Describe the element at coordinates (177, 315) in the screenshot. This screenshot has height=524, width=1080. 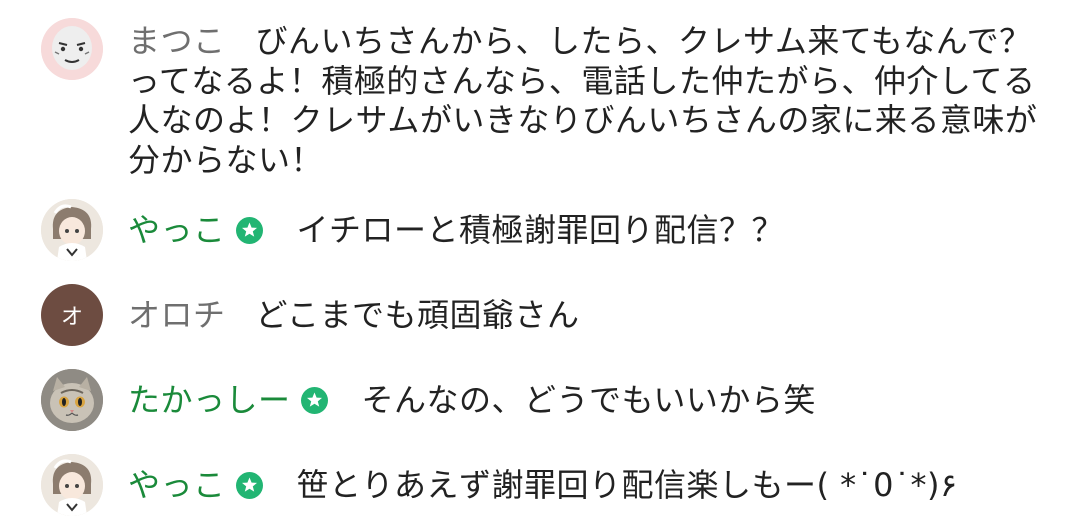
I see `author-name: オロチ` at that location.